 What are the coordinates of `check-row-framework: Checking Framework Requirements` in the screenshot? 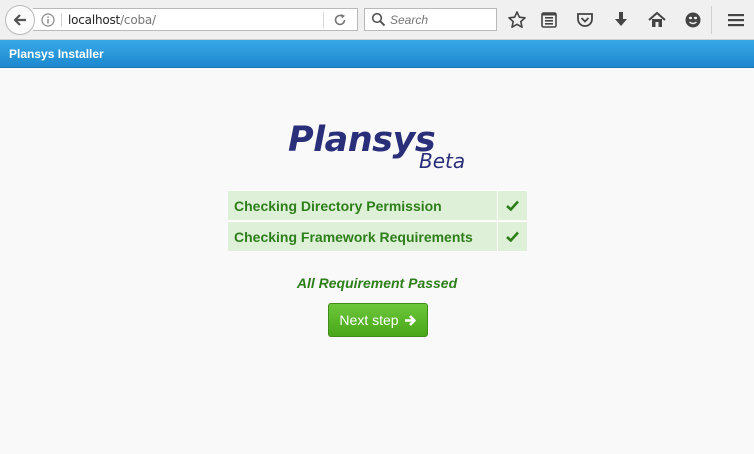 It's located at (377, 236).